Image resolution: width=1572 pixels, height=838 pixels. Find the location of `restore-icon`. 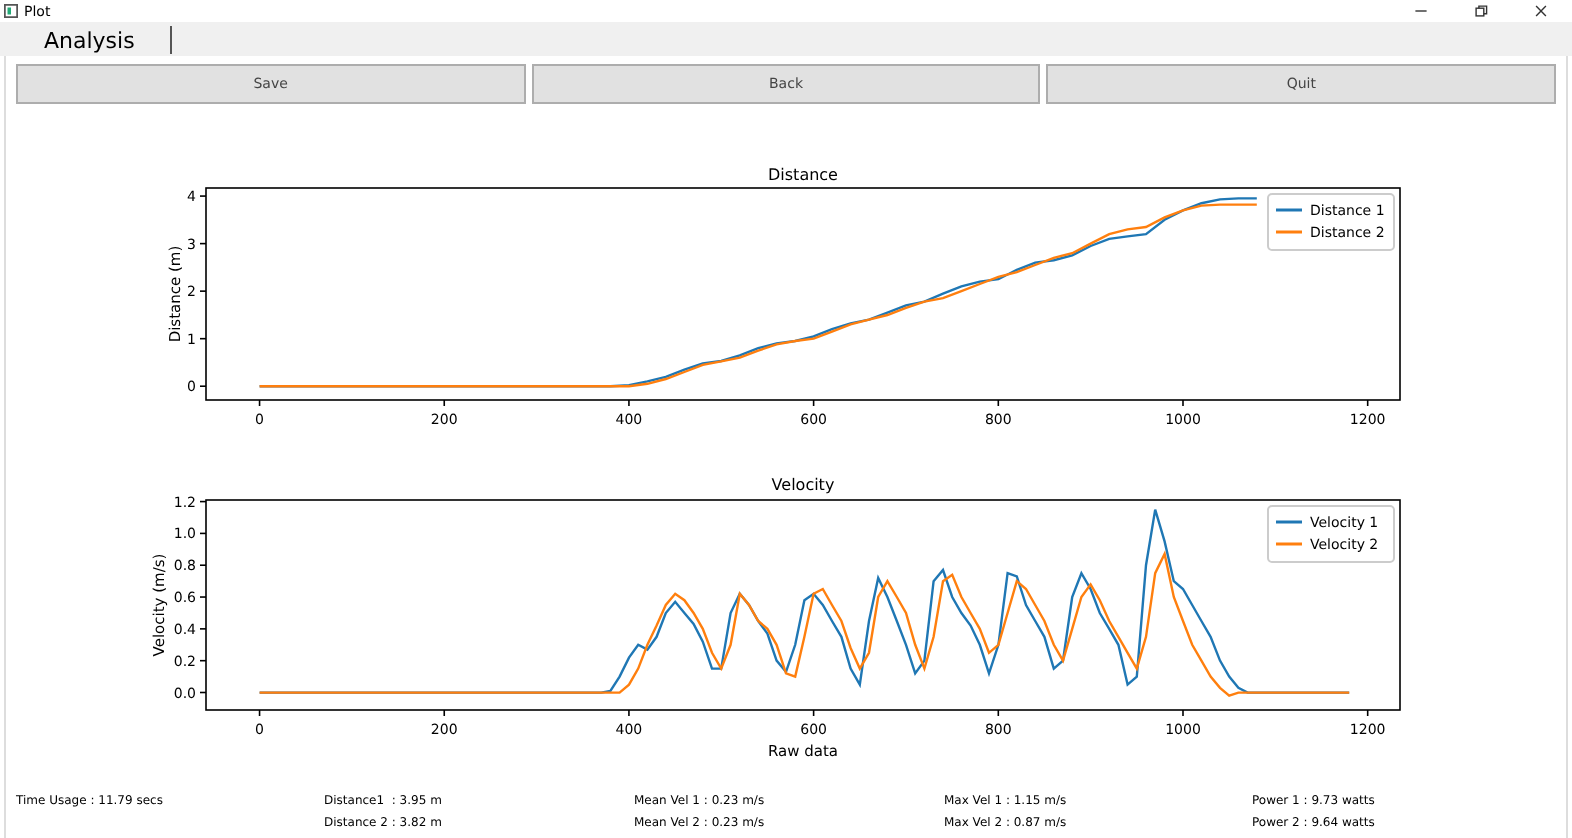

restore-icon is located at coordinates (1481, 11).